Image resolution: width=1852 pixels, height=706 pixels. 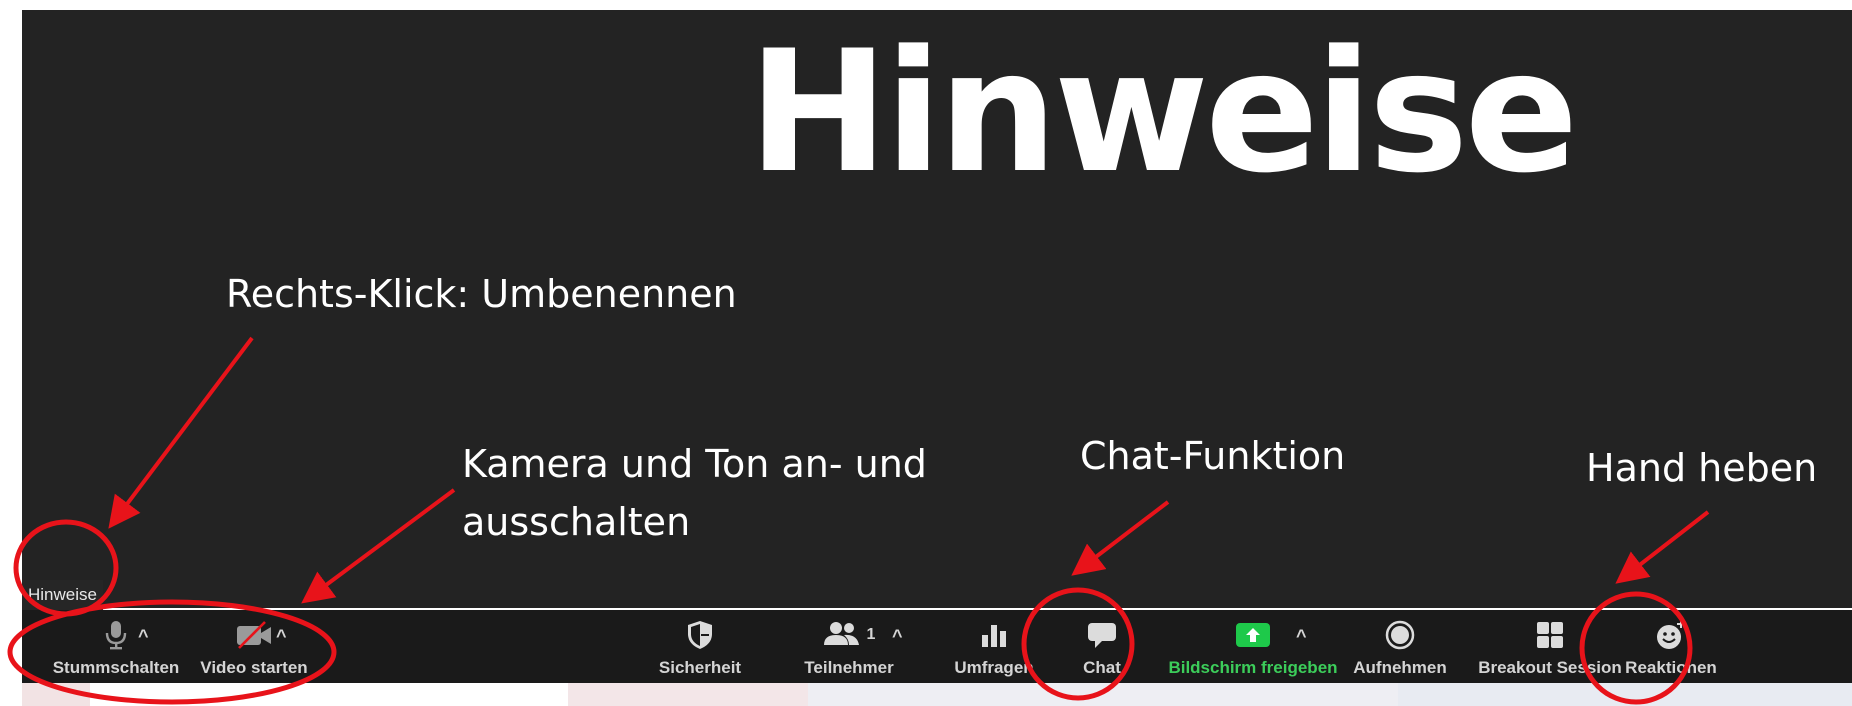 I want to click on arrow-hand, so click(x=1662, y=547).